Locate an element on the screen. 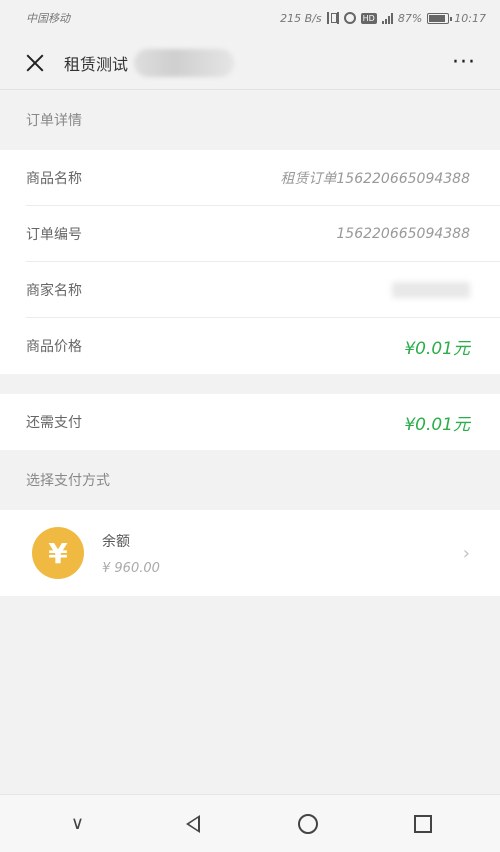  system-nav-bar: ∨ is located at coordinates (250, 823).